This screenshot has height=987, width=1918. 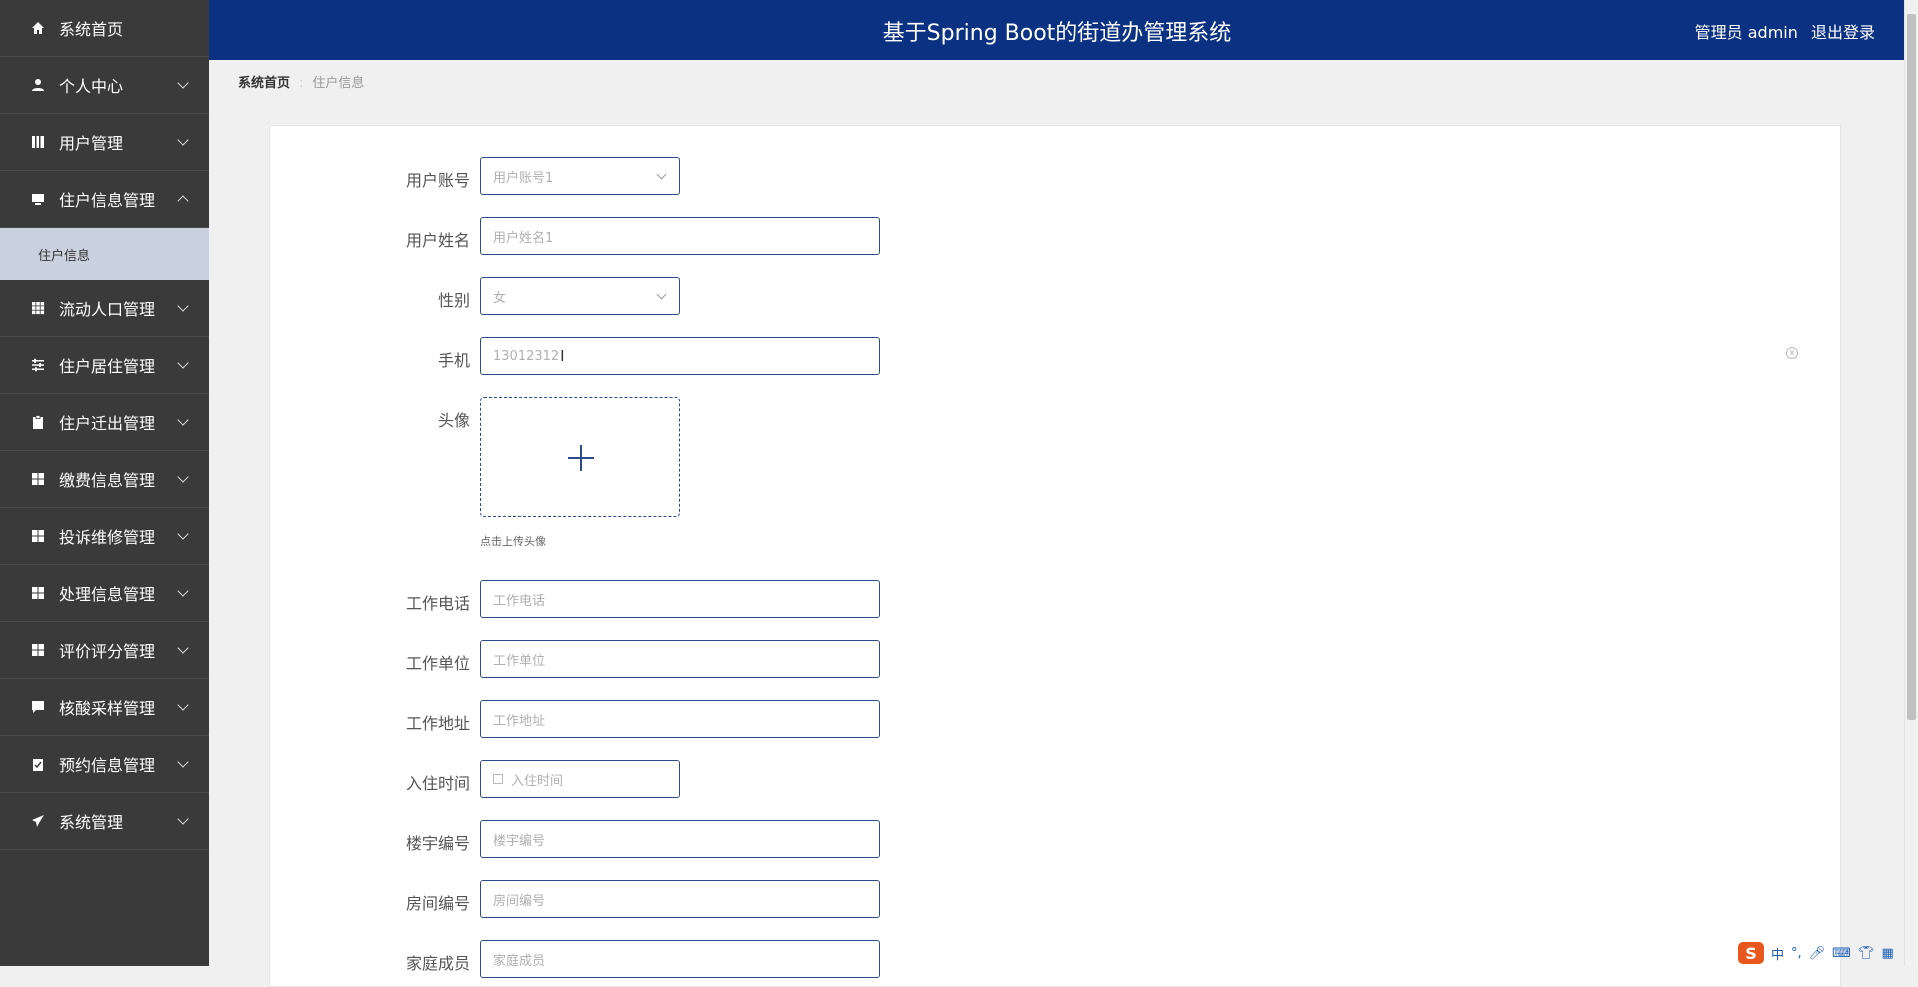 What do you see at coordinates (107, 366) in the screenshot?
I see `sidebar-item-label: 住户居住管理` at bounding box center [107, 366].